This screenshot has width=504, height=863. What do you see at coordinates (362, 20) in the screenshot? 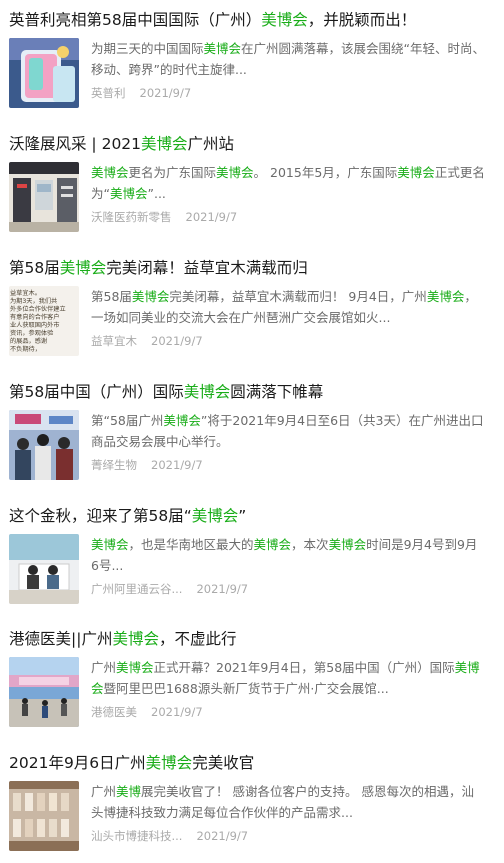
I see `title-text: ，并脱颖而出！` at bounding box center [362, 20].